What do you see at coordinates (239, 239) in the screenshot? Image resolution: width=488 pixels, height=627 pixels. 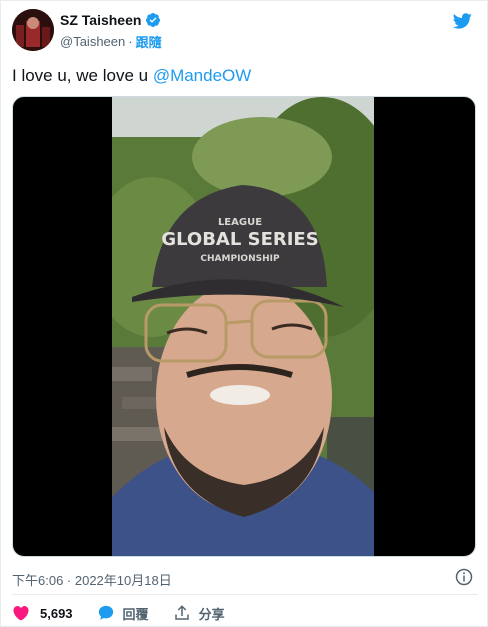 I see `svg-text: GLOBAL SERIES` at bounding box center [239, 239].